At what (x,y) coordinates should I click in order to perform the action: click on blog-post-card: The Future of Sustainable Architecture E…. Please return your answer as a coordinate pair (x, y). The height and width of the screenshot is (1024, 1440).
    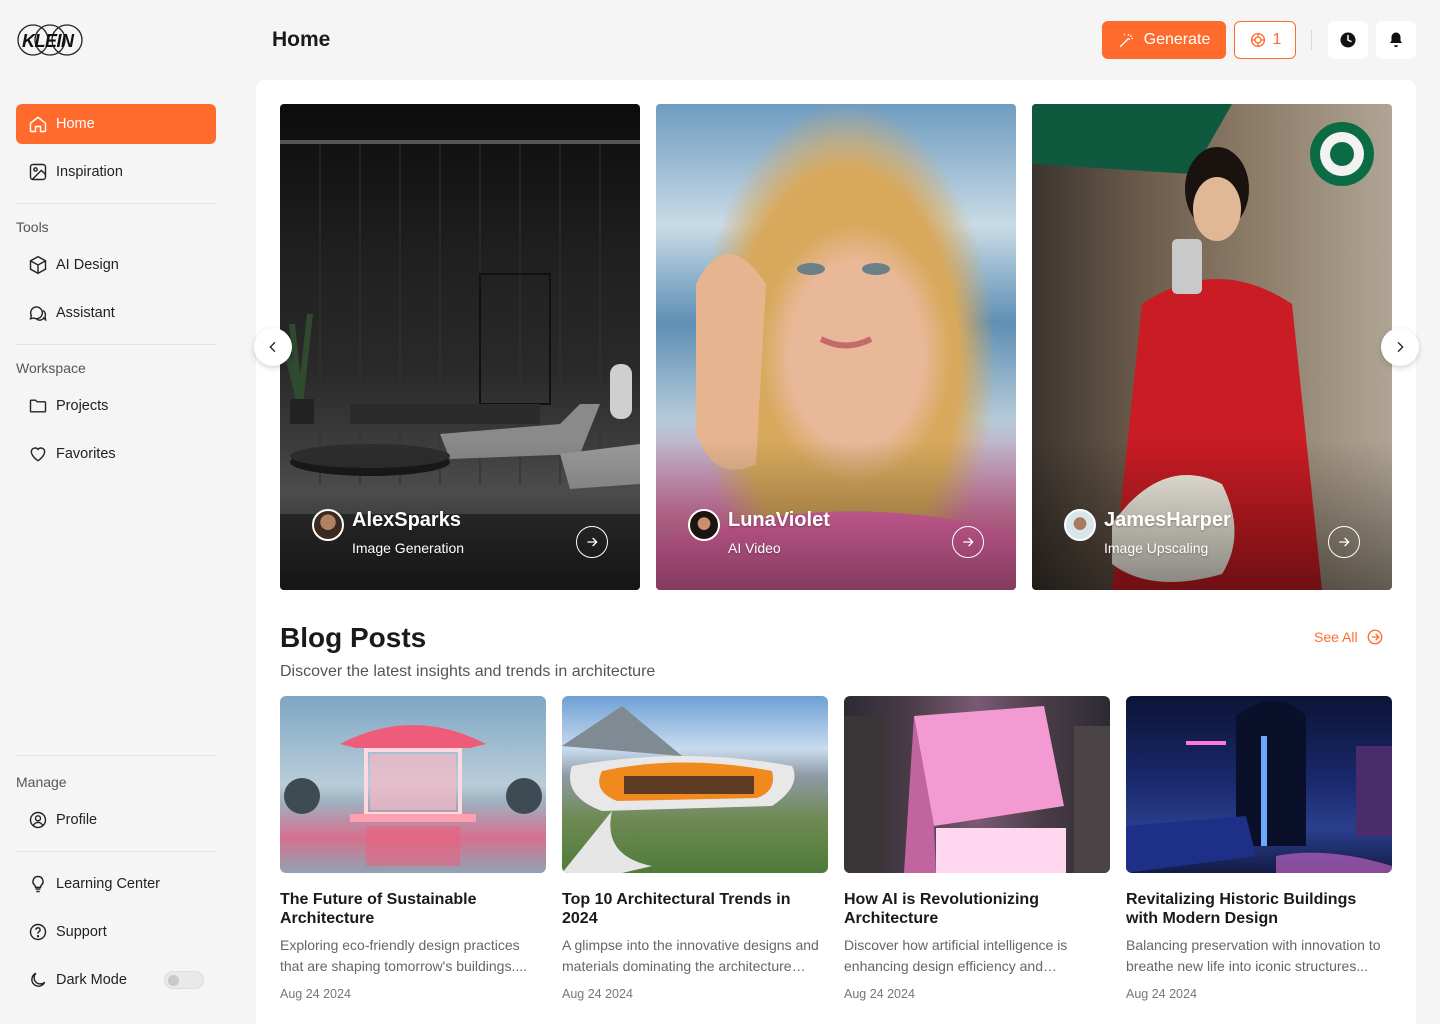
    Looking at the image, I should click on (413, 848).